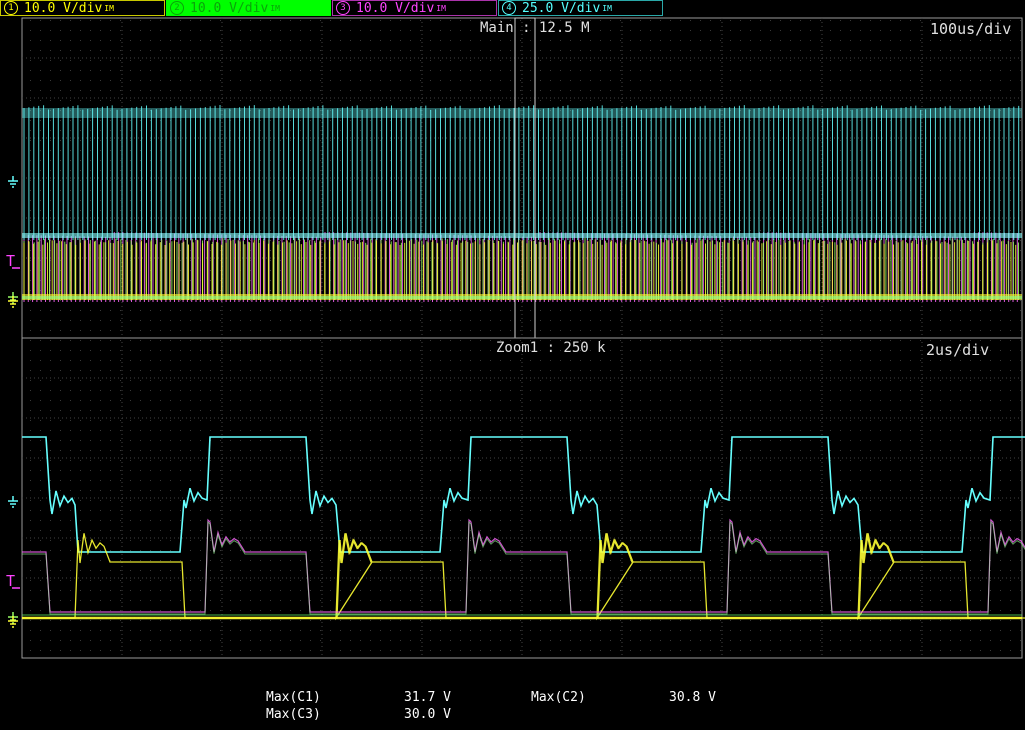 This screenshot has width=1025, height=730. Describe the element at coordinates (427, 697) in the screenshot. I see `max-c1-value: 31.7 V` at that location.